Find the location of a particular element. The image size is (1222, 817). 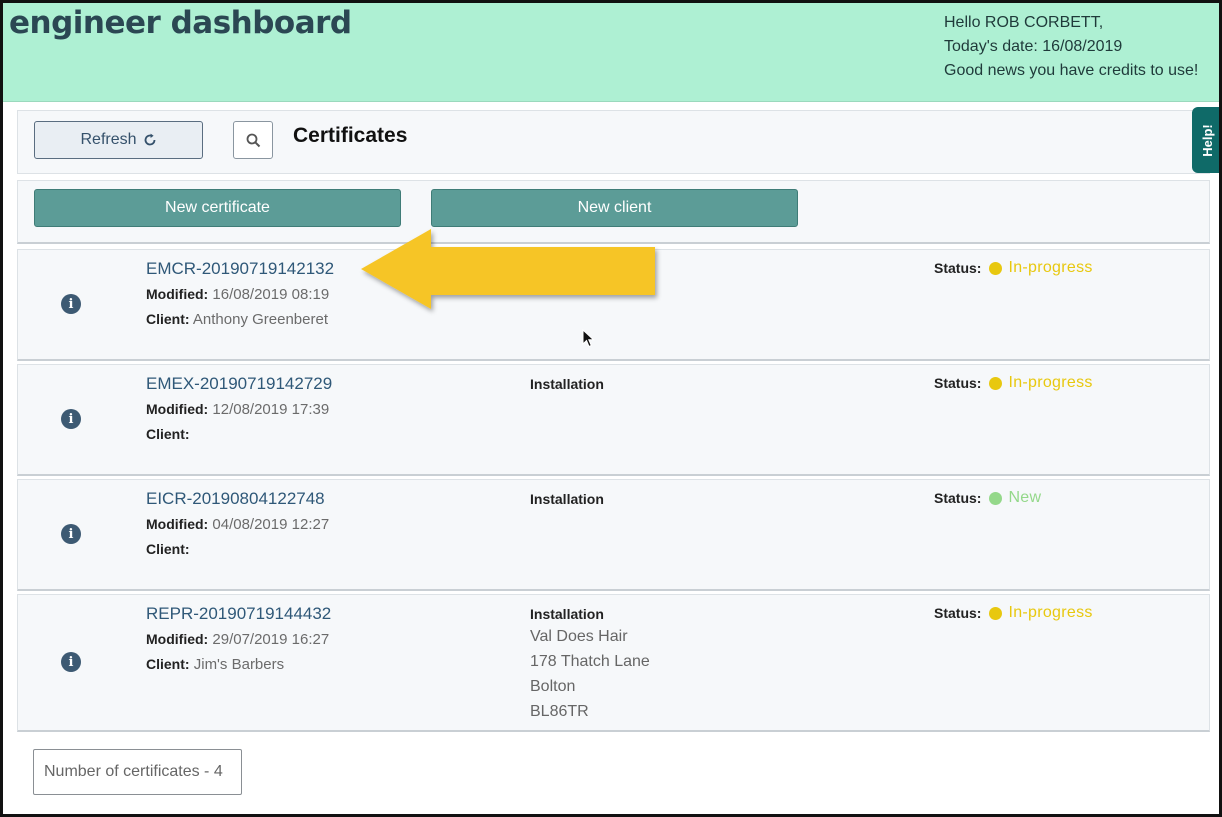

mouse-cursor-icon is located at coordinates (588, 338).